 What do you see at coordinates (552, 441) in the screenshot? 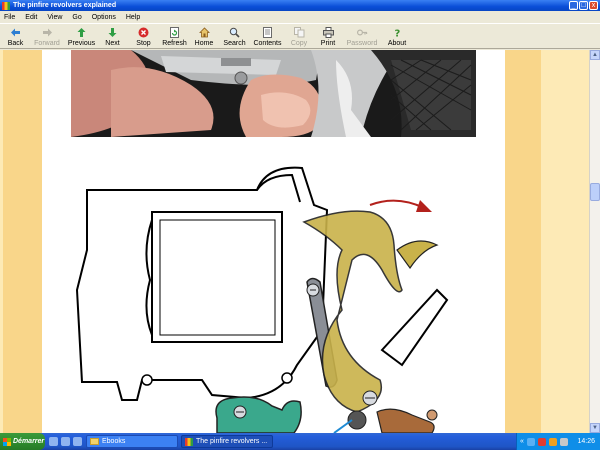
I see `firefox-icon` at bounding box center [552, 441].